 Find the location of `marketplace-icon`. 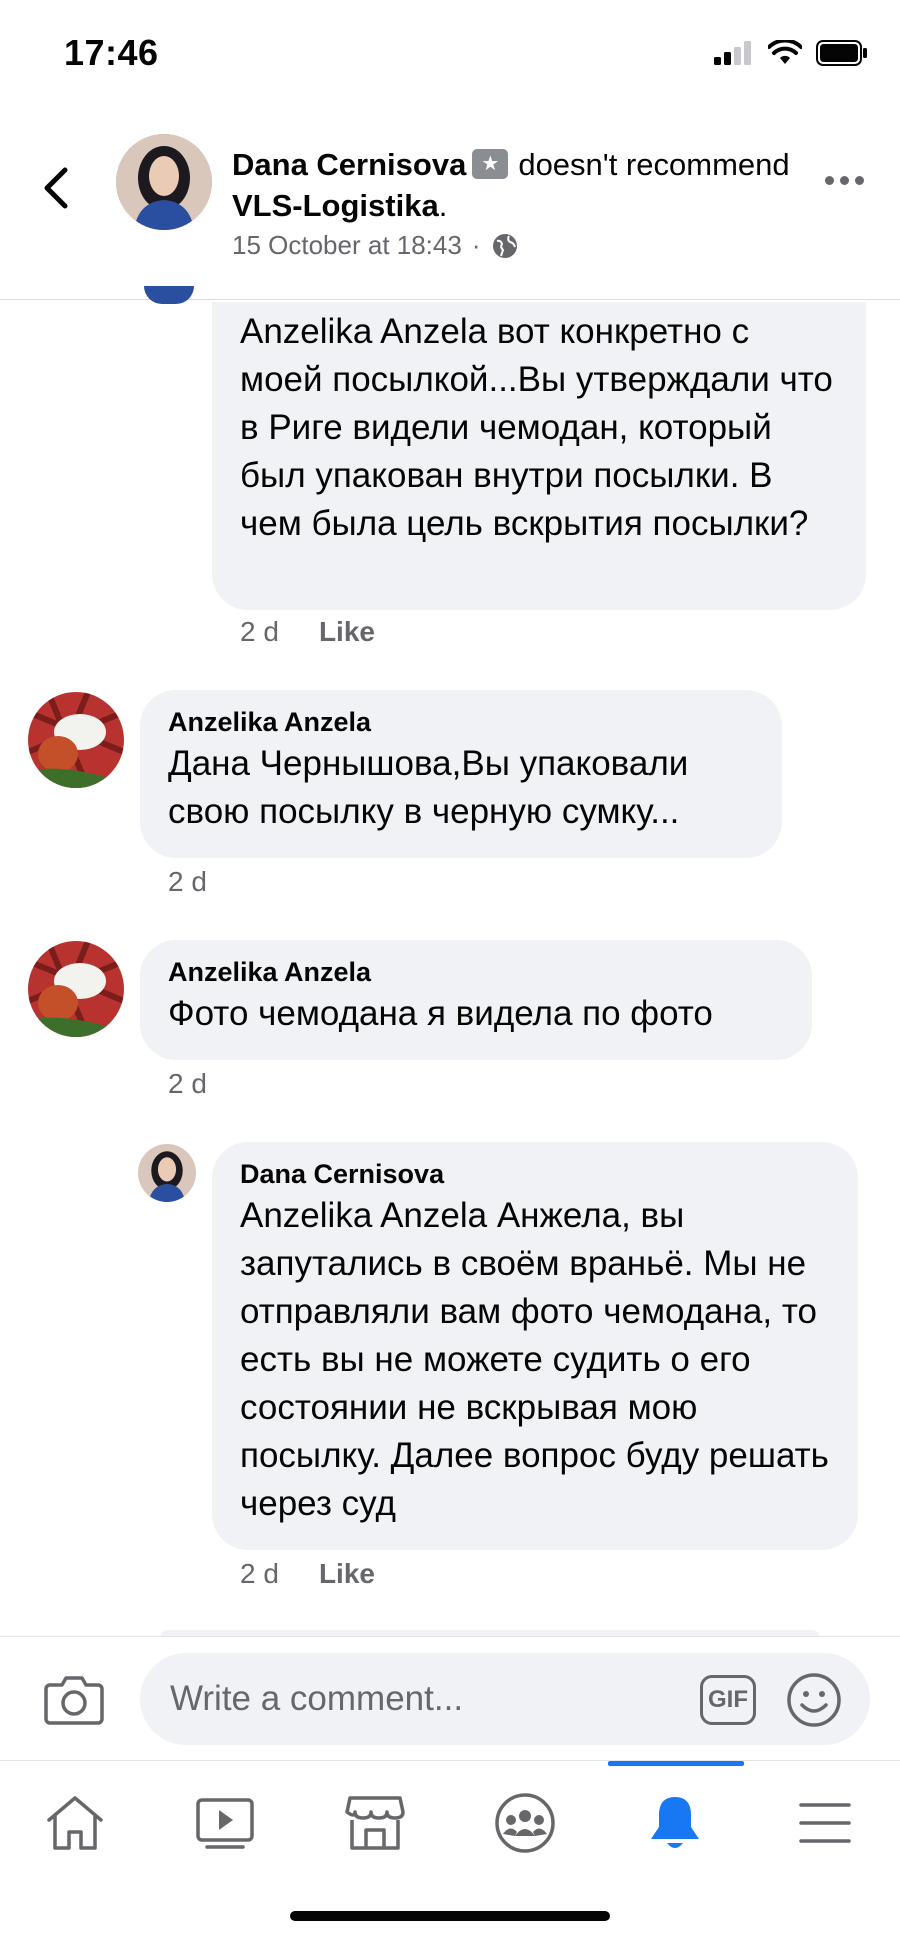

marketplace-icon is located at coordinates (375, 1823).